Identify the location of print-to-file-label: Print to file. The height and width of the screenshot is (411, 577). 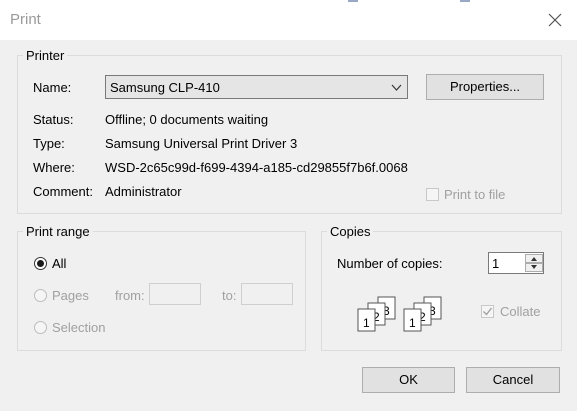
(475, 194).